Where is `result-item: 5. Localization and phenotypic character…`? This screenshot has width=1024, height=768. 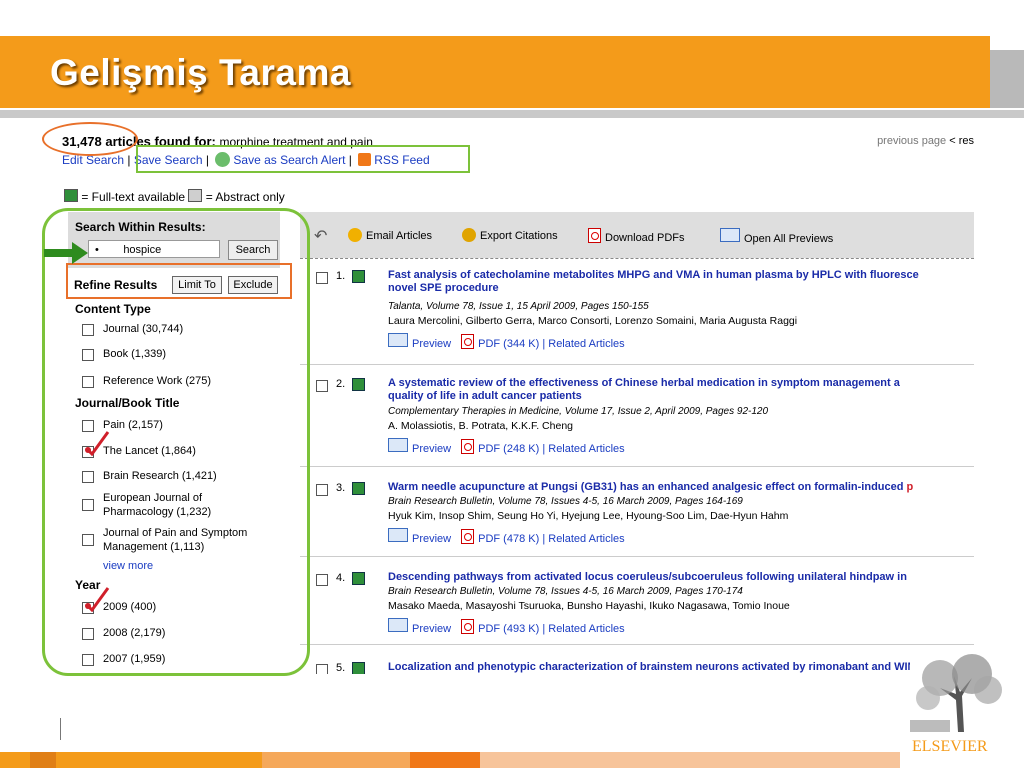 result-item: 5. Localization and phenotypic character… is located at coordinates (637, 667).